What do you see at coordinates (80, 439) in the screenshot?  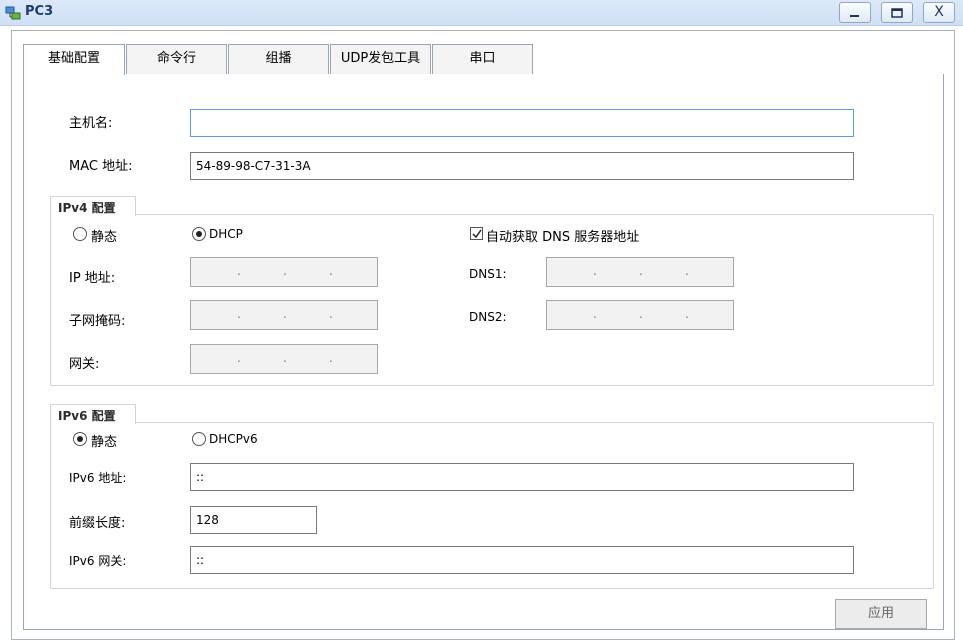 I see `ipv6-static-radio` at bounding box center [80, 439].